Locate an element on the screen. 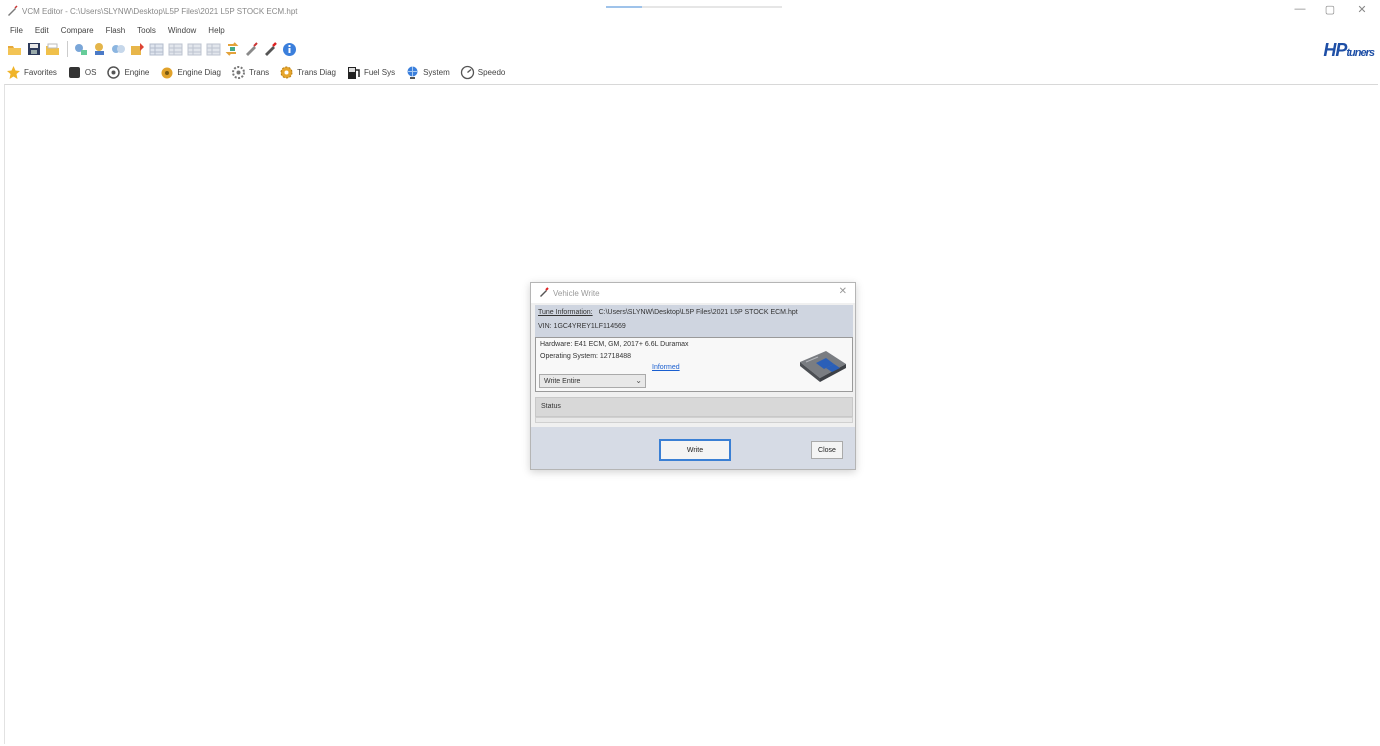  category-label: Speedo is located at coordinates (491, 72).